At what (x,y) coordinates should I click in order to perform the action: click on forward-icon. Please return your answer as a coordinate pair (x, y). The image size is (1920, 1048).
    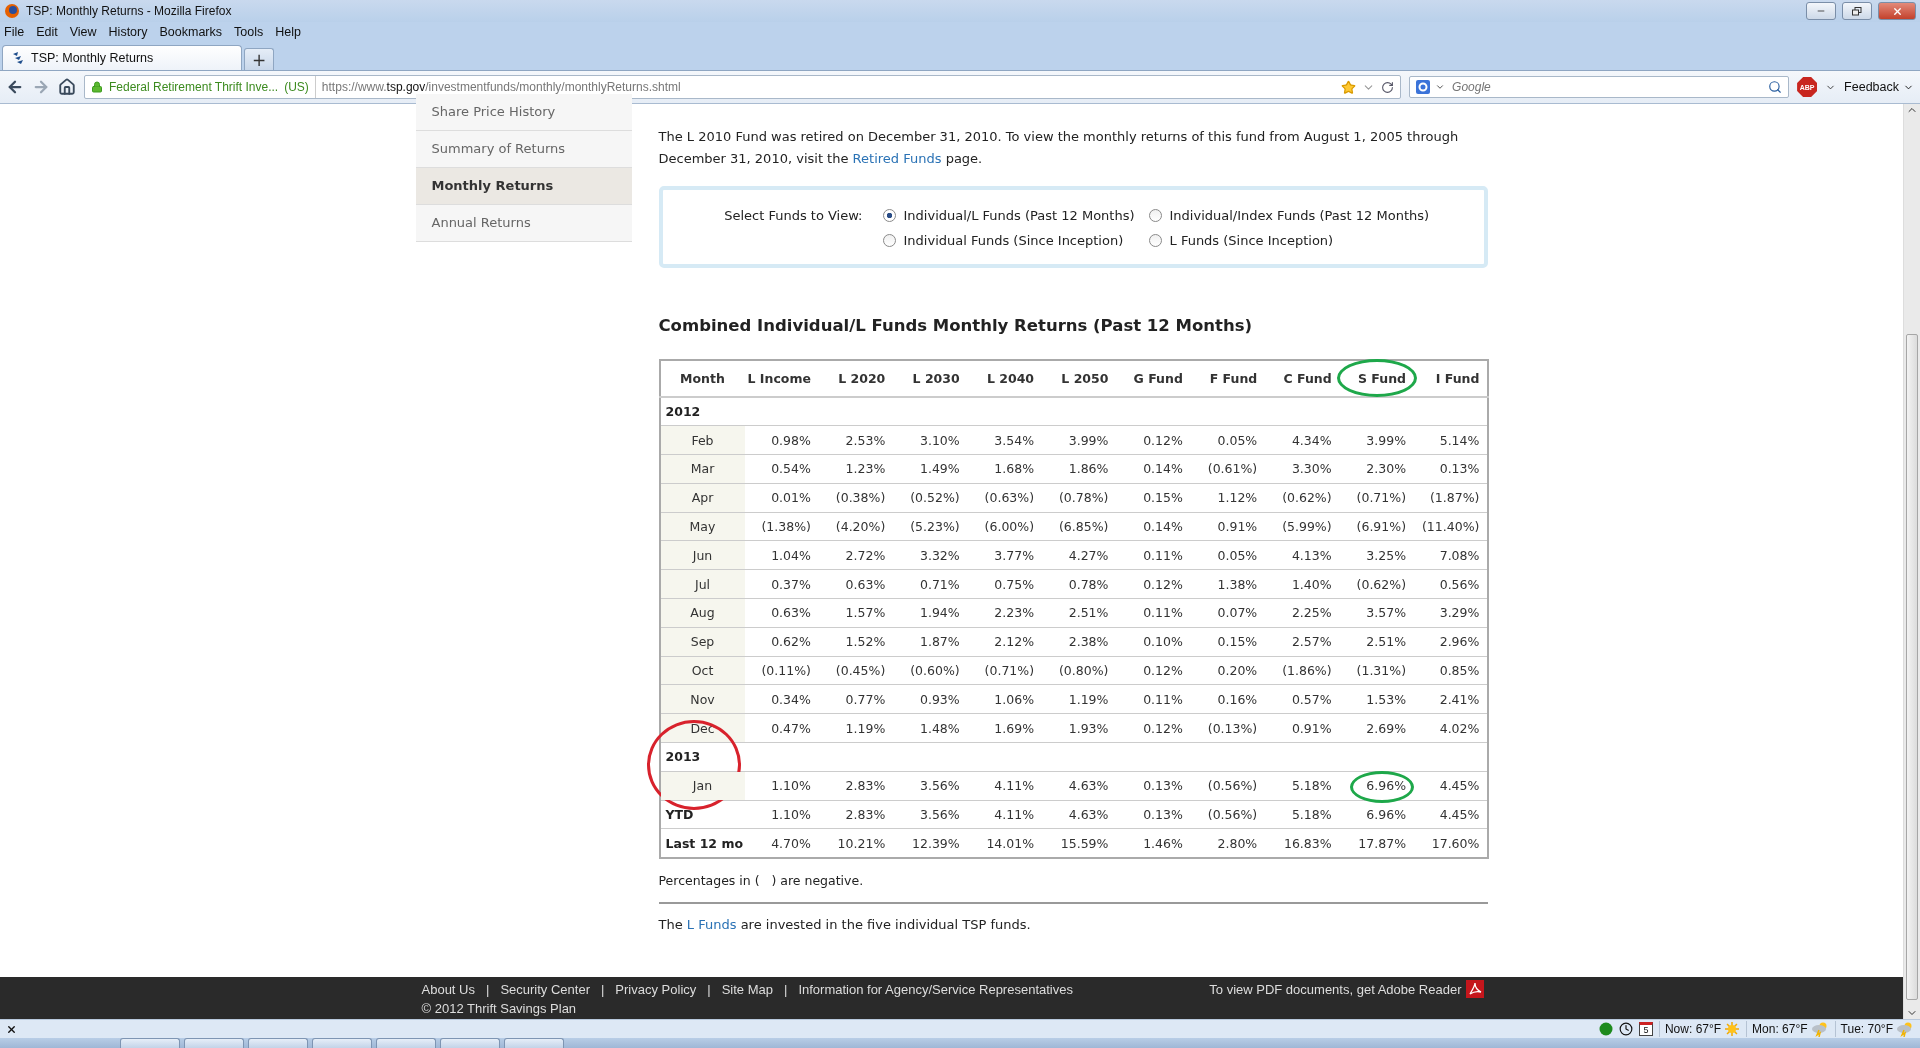
    Looking at the image, I should click on (41, 87).